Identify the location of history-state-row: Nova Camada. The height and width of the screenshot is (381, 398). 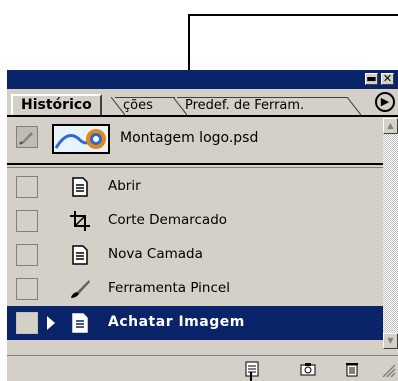
(195, 255).